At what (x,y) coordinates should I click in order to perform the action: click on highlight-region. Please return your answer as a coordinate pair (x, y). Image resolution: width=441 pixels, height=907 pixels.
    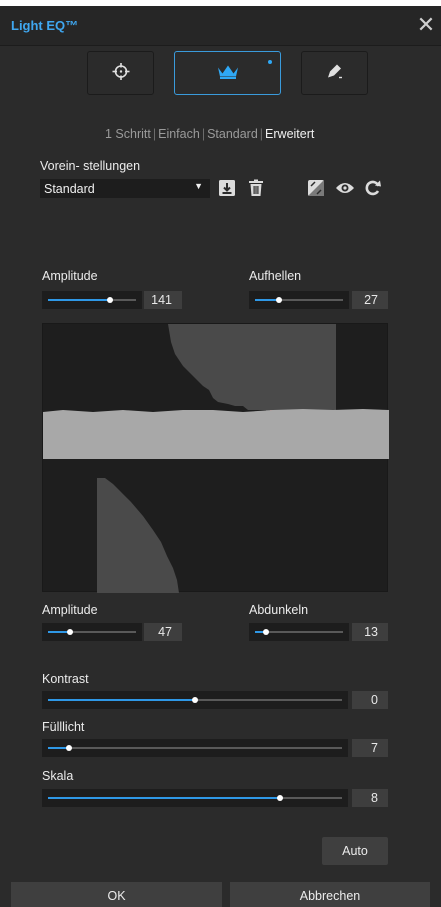
    Looking at the image, I should click on (252, 368).